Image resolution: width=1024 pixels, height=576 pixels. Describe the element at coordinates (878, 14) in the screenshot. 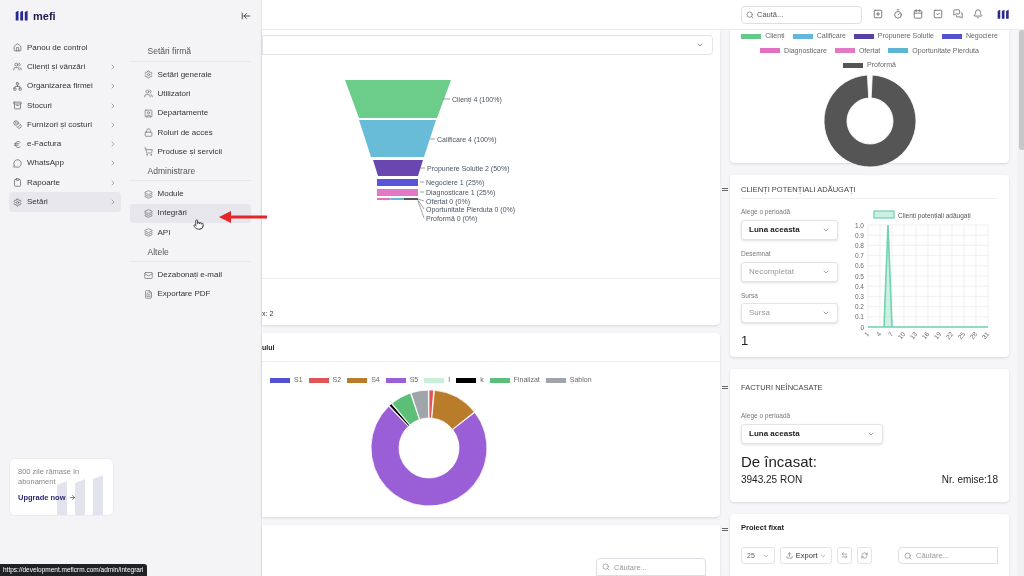

I see `add-icon` at that location.